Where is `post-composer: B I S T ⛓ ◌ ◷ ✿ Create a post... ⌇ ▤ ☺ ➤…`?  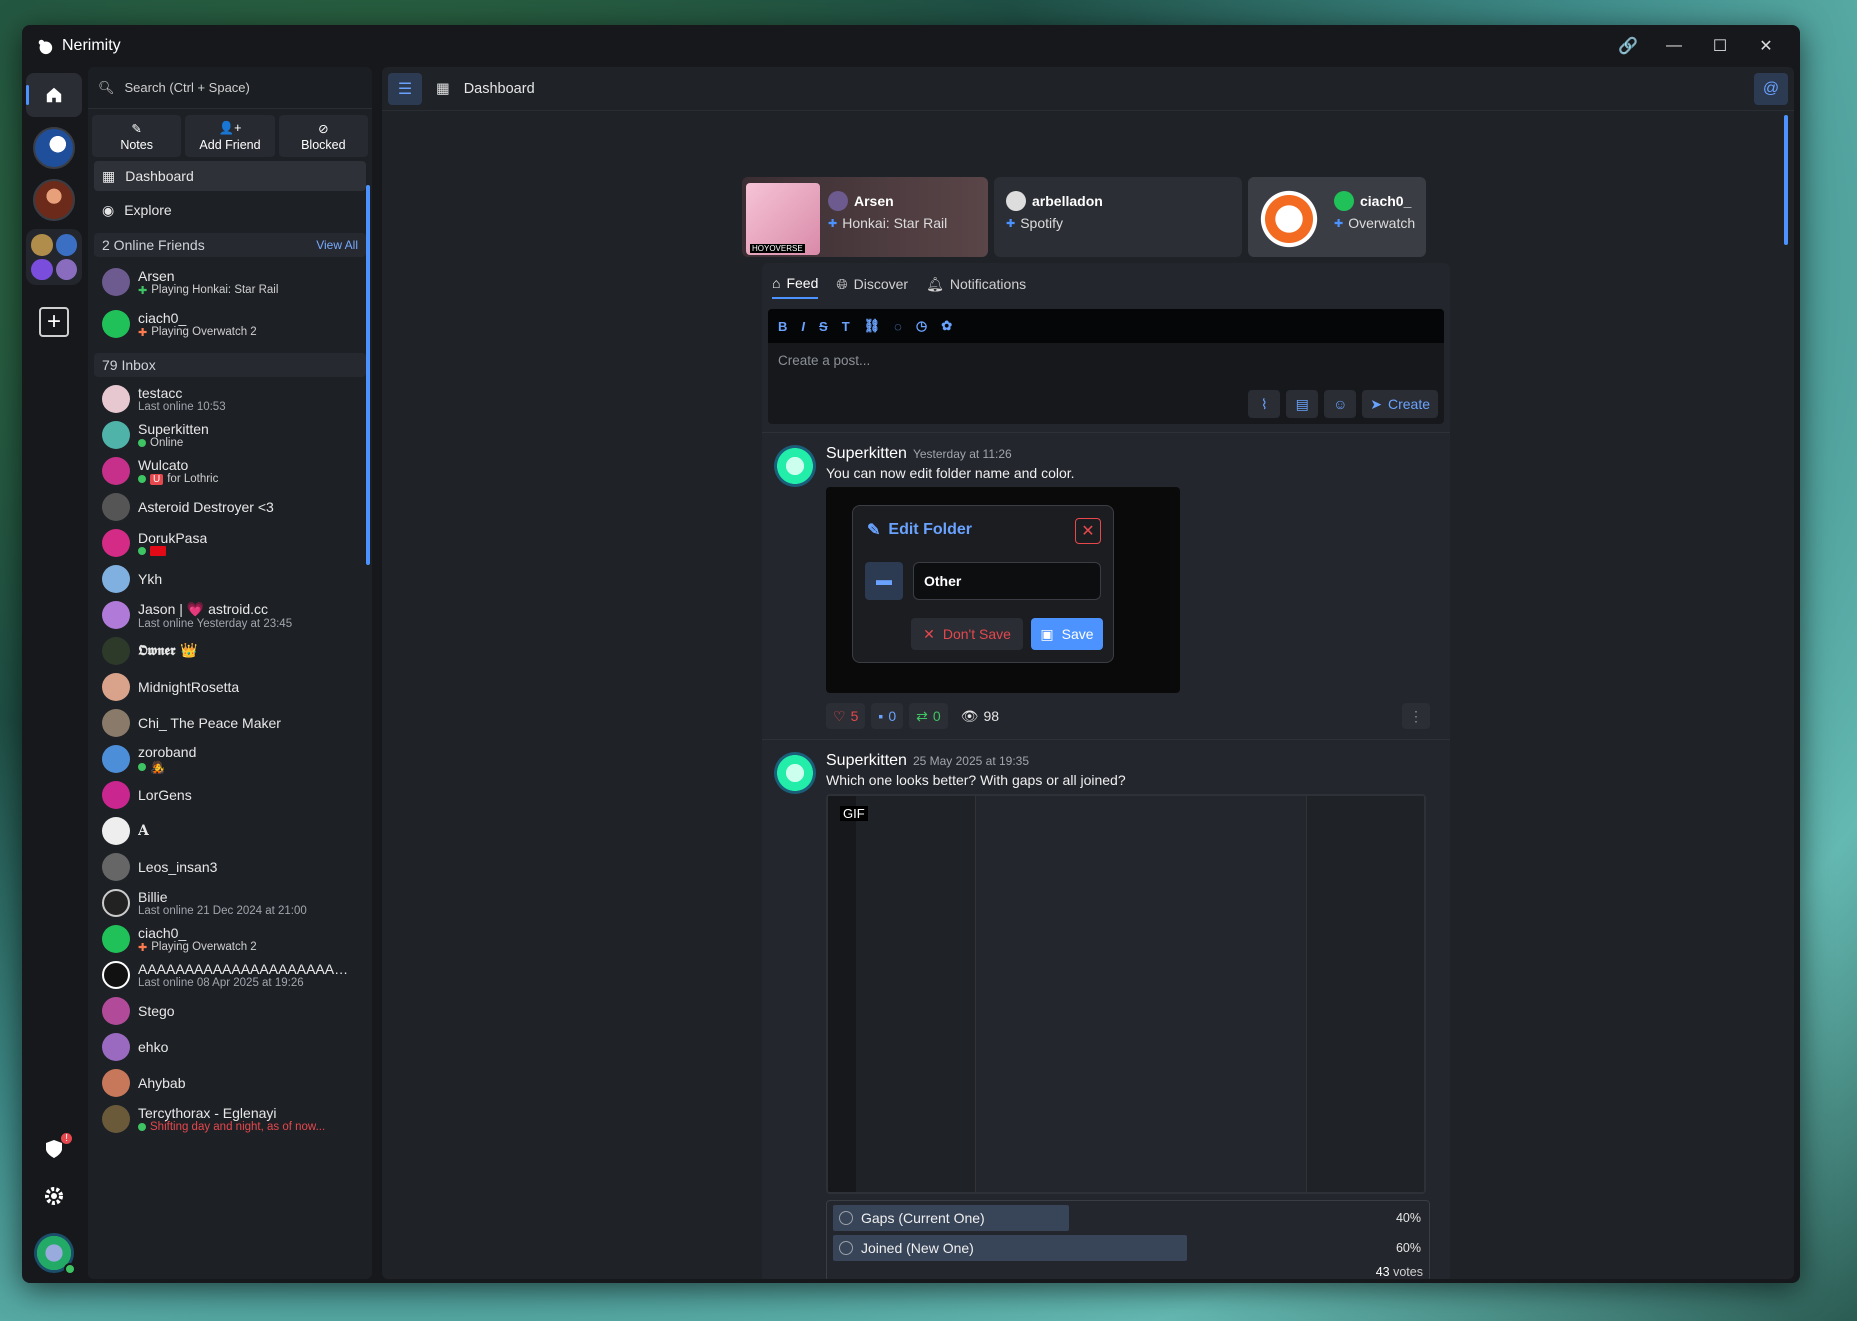
post-composer: B I S T ⛓ ◌ ◷ ✿ Create a post... ⌇ ▤ ☺ ➤… is located at coordinates (1106, 366).